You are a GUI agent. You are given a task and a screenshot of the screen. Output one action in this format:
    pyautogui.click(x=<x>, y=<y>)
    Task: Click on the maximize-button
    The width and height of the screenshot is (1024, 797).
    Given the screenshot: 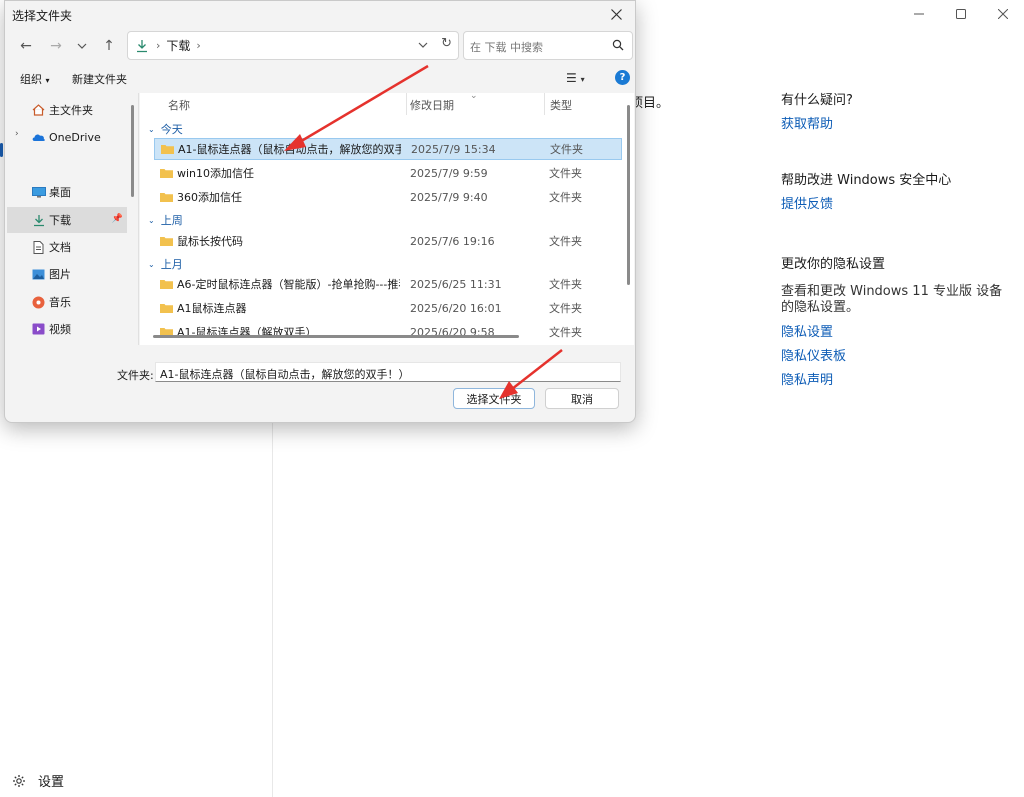 What is the action you would take?
    pyautogui.click(x=961, y=14)
    